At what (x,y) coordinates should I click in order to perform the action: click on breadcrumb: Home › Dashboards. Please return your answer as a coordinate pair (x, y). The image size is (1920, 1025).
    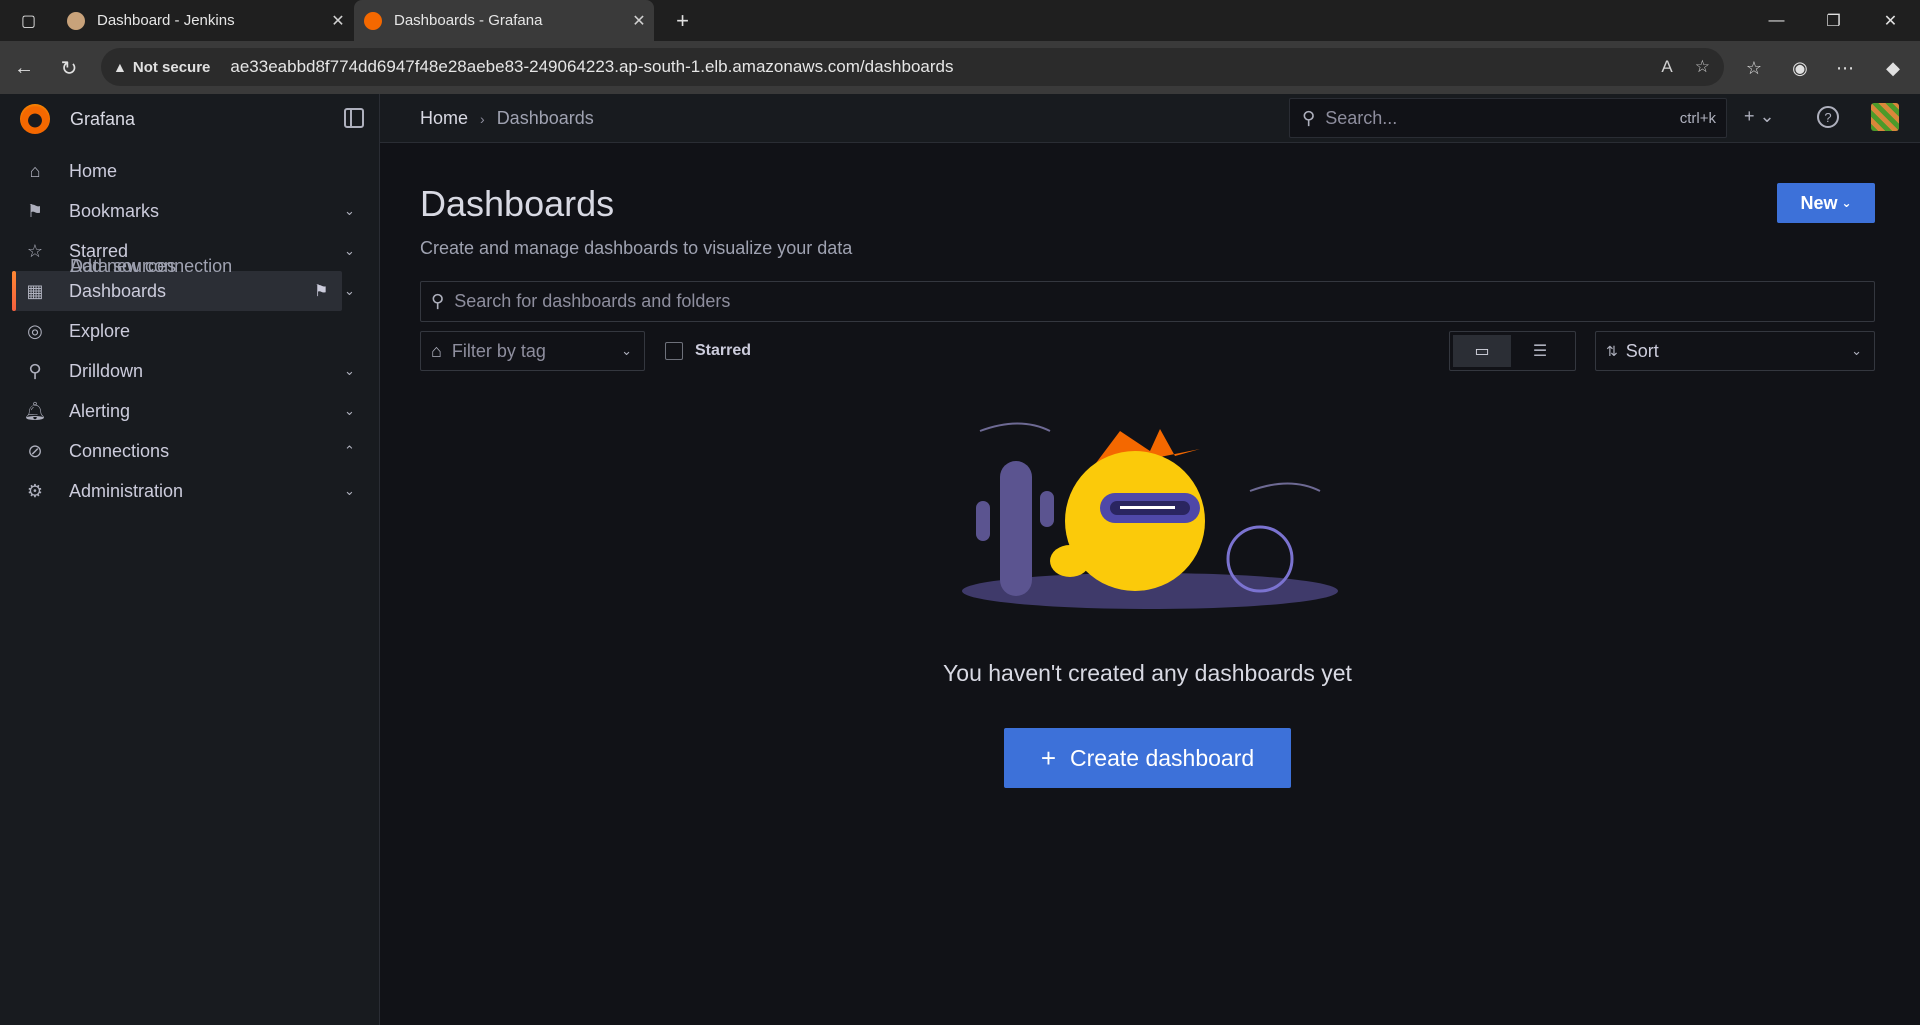
    Looking at the image, I should click on (507, 118).